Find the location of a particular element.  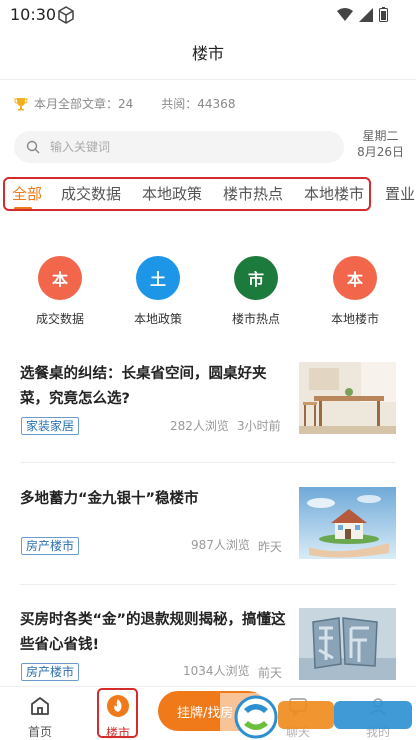

search-icon is located at coordinates (33, 147).